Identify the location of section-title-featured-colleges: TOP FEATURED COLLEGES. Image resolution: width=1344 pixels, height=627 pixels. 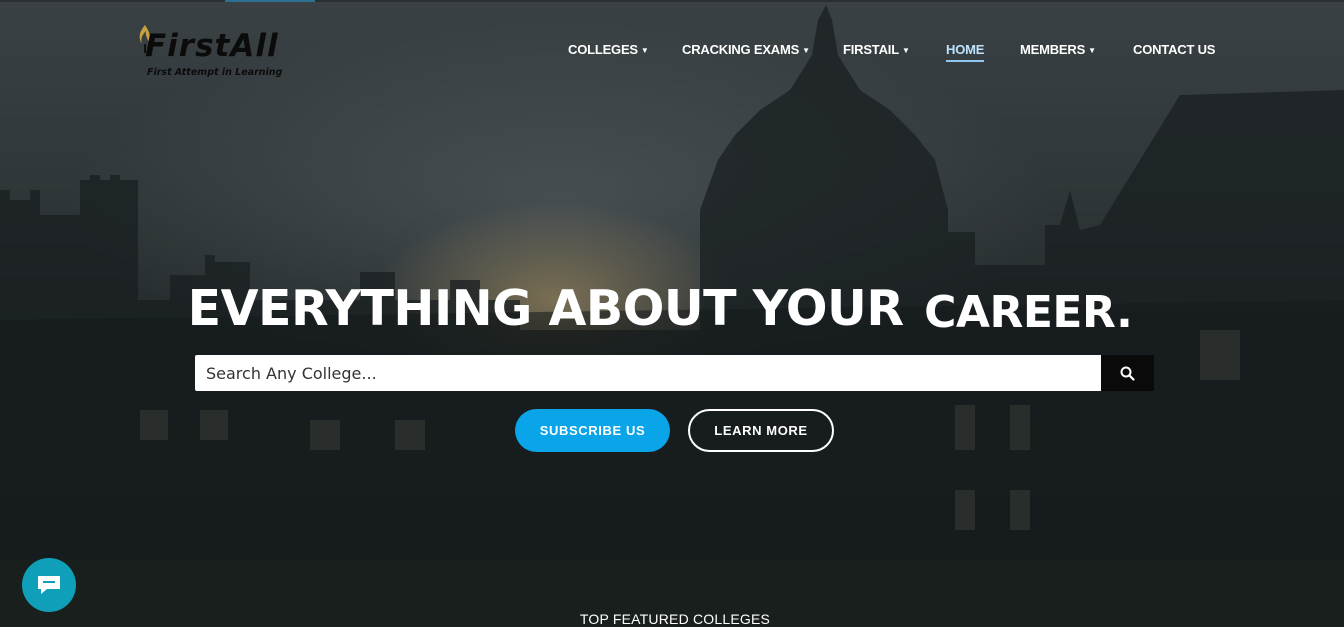
(675, 619).